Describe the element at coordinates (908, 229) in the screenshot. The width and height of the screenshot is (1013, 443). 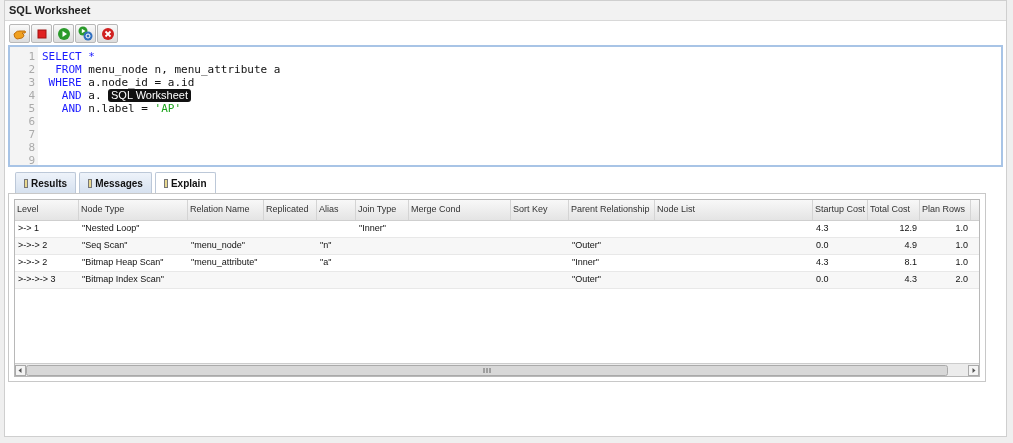
I see `table-cell-text: 12.9` at that location.